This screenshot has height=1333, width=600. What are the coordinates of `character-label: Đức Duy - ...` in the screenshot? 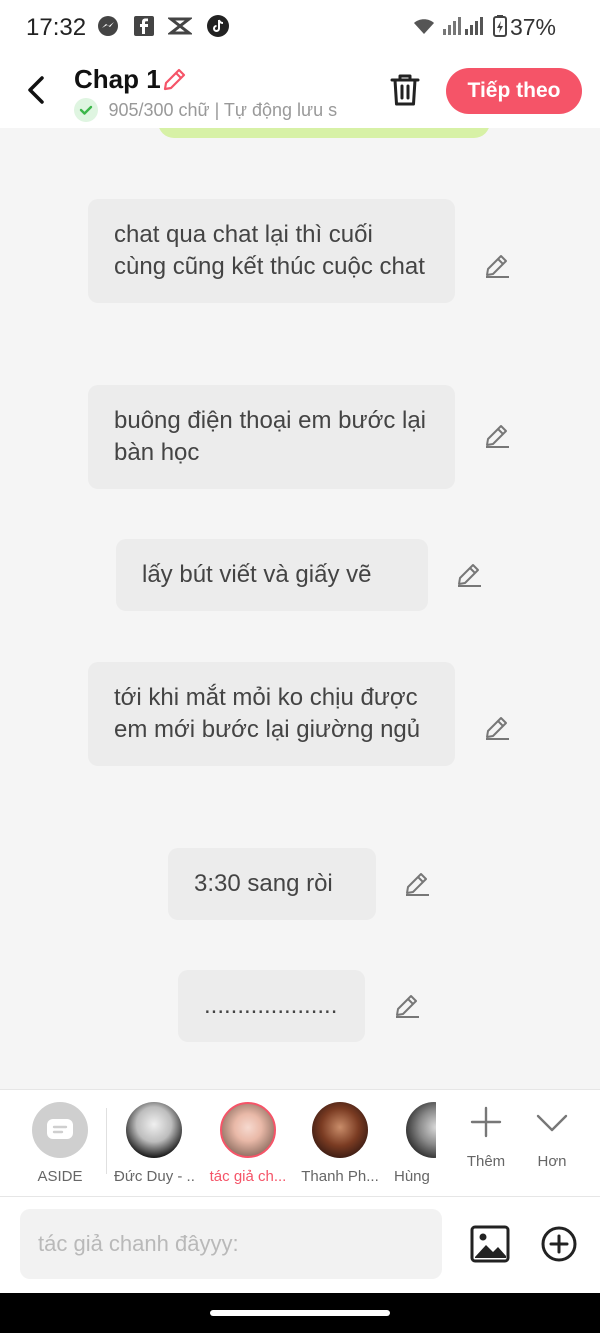 It's located at (154, 1176).